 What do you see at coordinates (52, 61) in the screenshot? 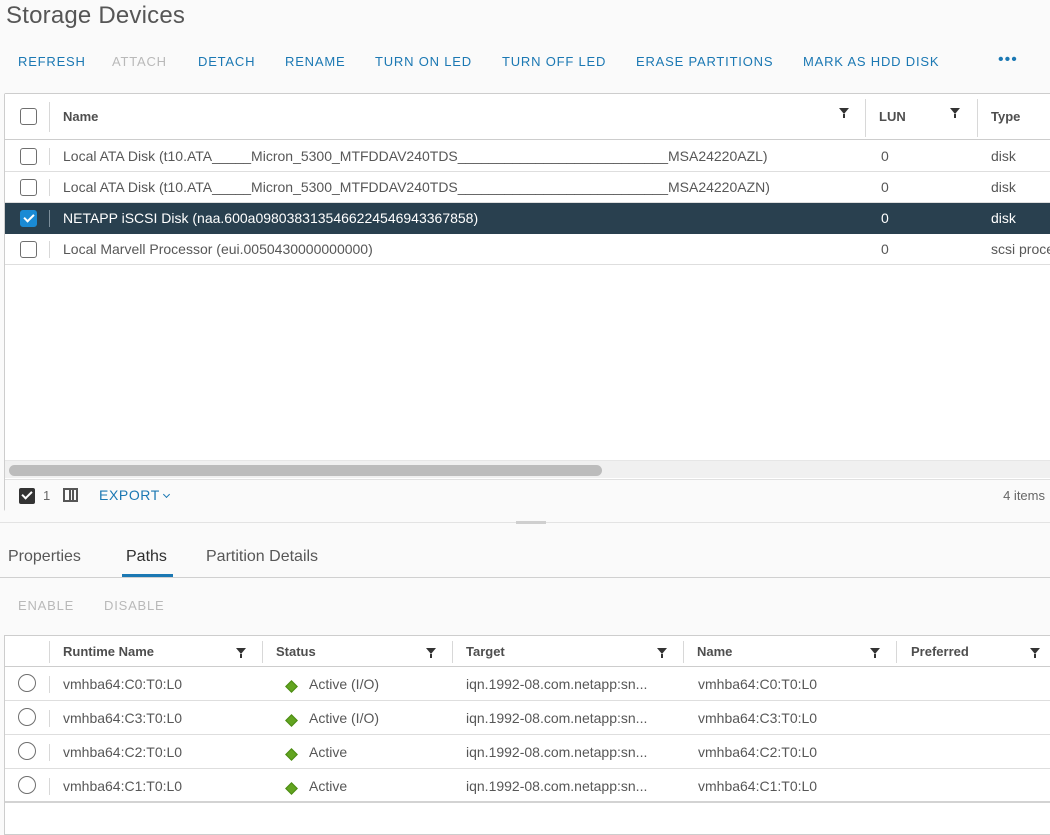
I see `refresh-button: REFRESH` at bounding box center [52, 61].